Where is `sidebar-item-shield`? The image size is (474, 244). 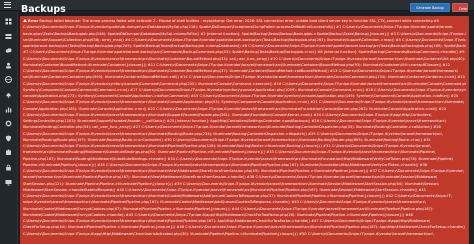 sidebar-item-shield is located at coordinates (8, 138).